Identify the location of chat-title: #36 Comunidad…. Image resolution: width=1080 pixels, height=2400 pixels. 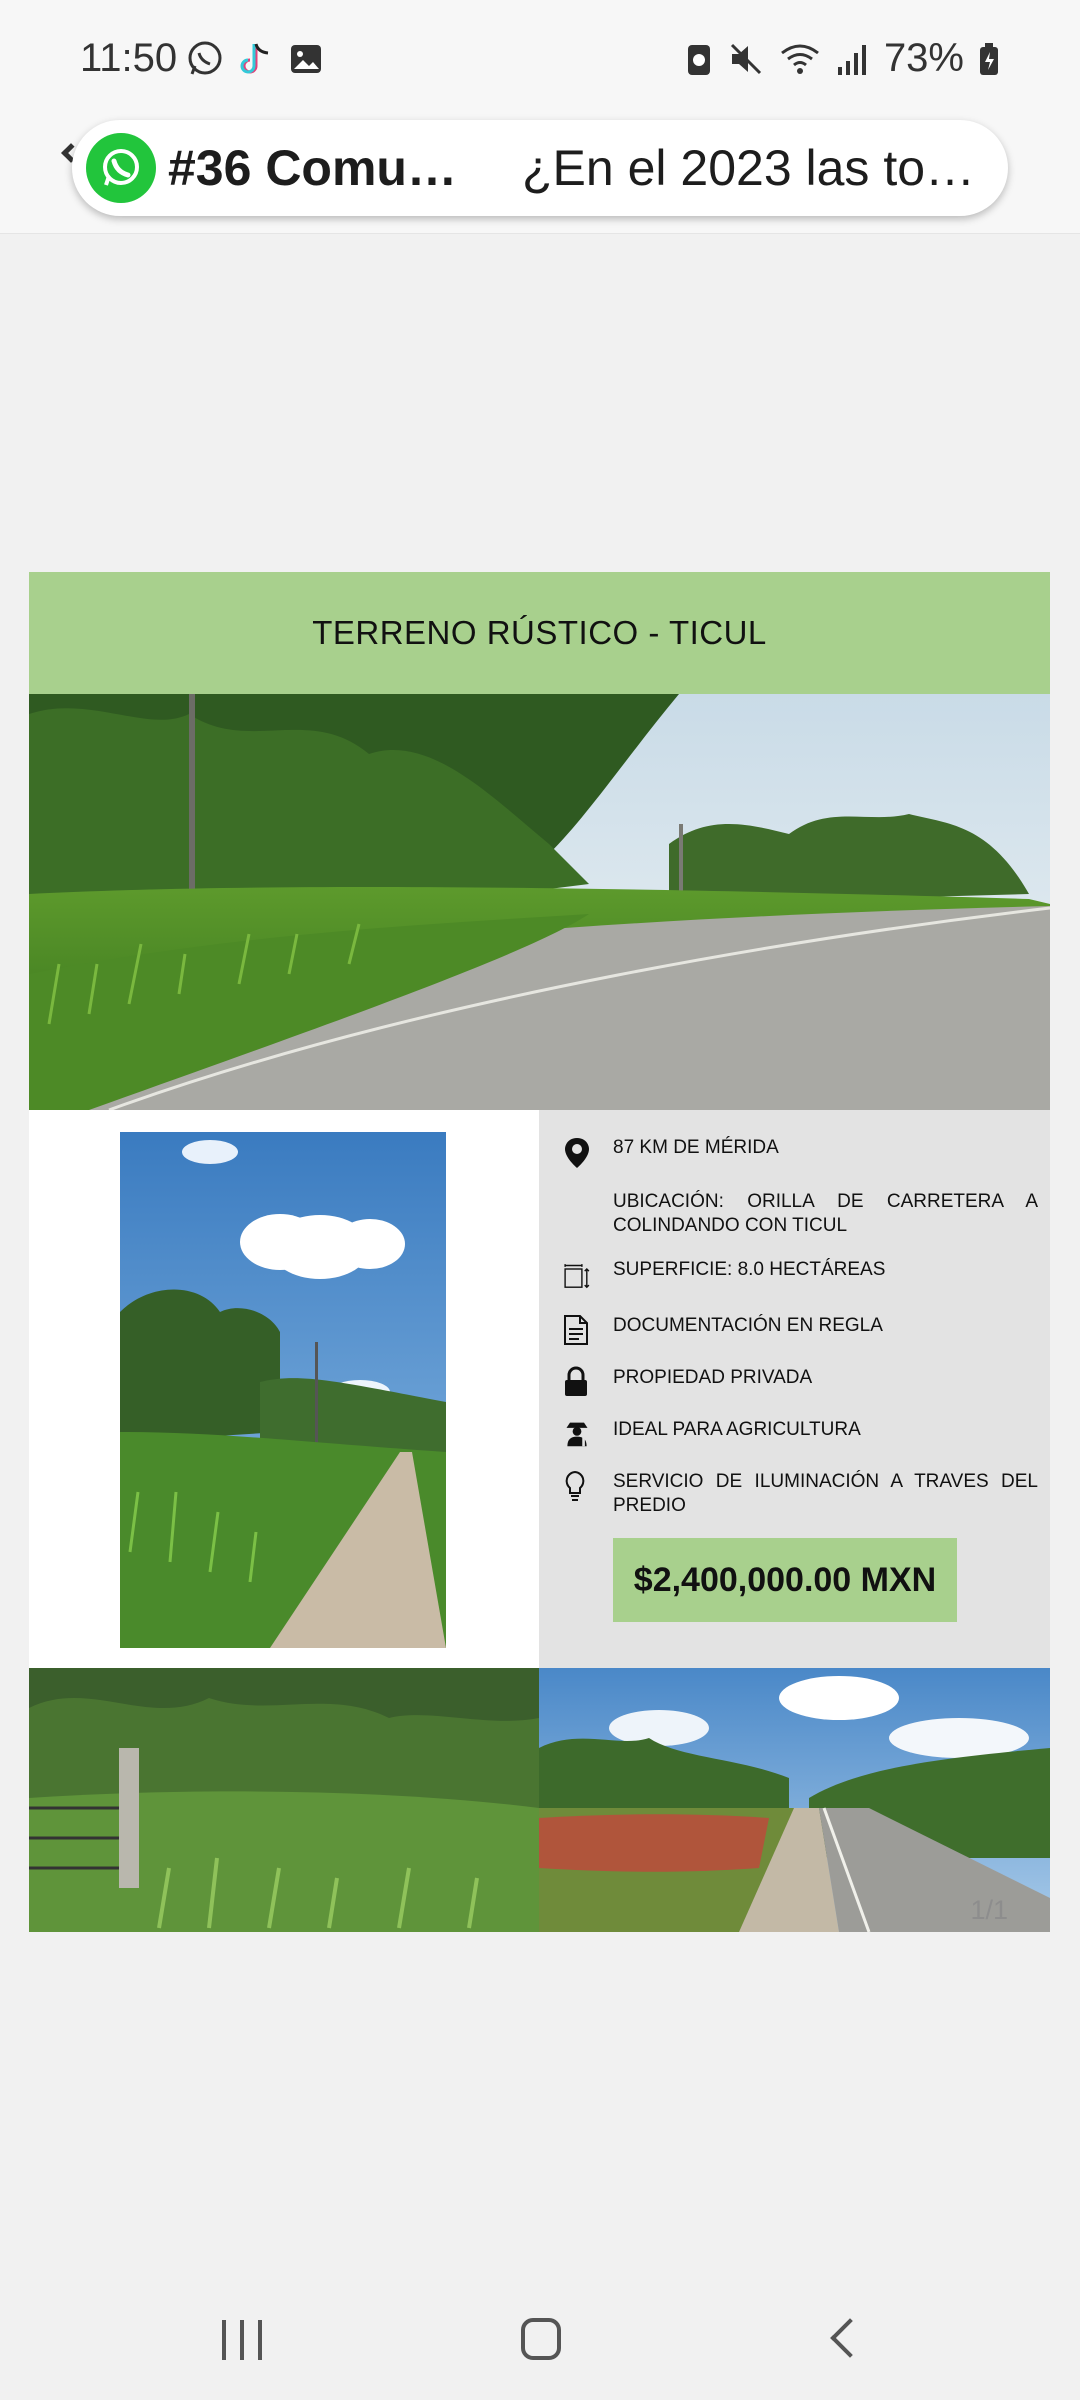
(327, 168).